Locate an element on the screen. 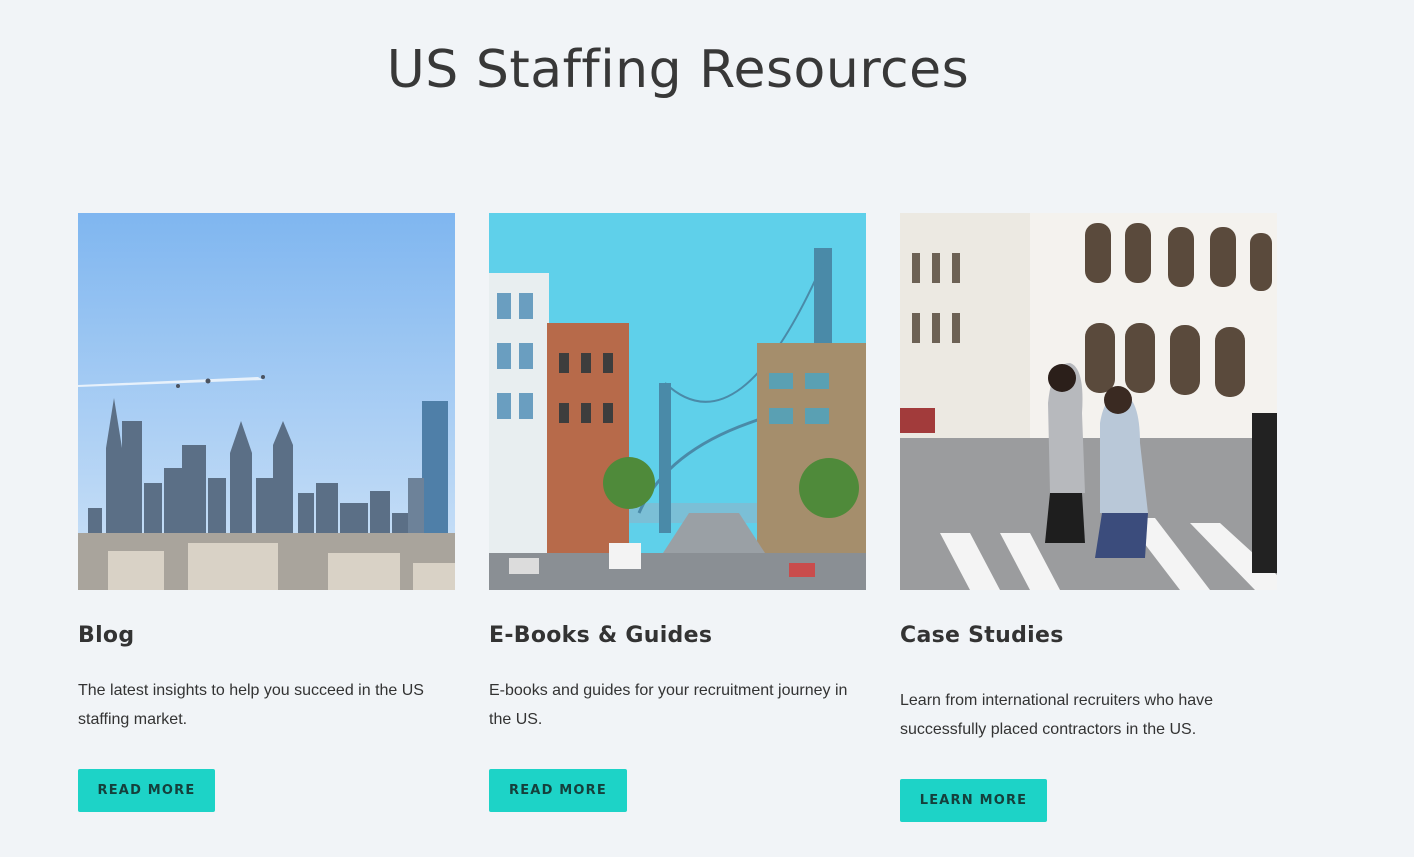  case-studies-image is located at coordinates (1088, 401).